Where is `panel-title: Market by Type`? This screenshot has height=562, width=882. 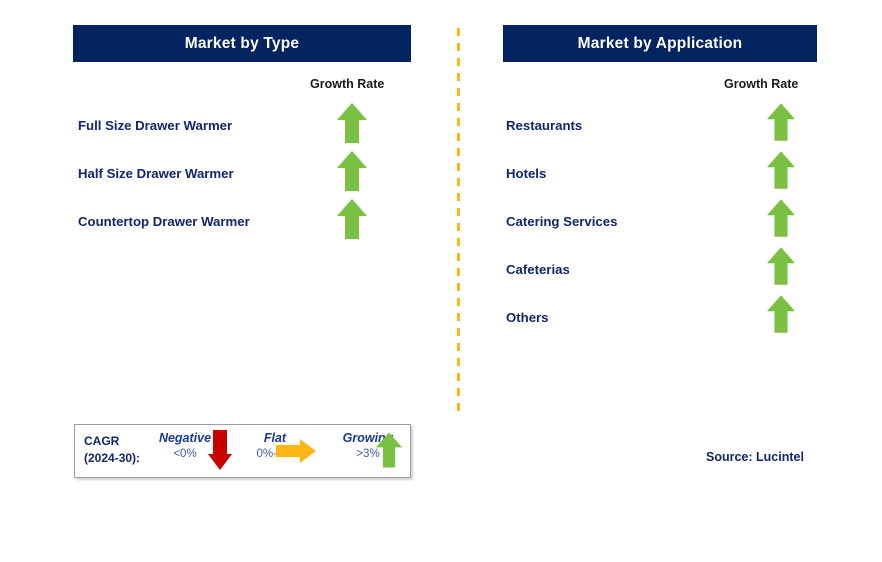 panel-title: Market by Type is located at coordinates (242, 43).